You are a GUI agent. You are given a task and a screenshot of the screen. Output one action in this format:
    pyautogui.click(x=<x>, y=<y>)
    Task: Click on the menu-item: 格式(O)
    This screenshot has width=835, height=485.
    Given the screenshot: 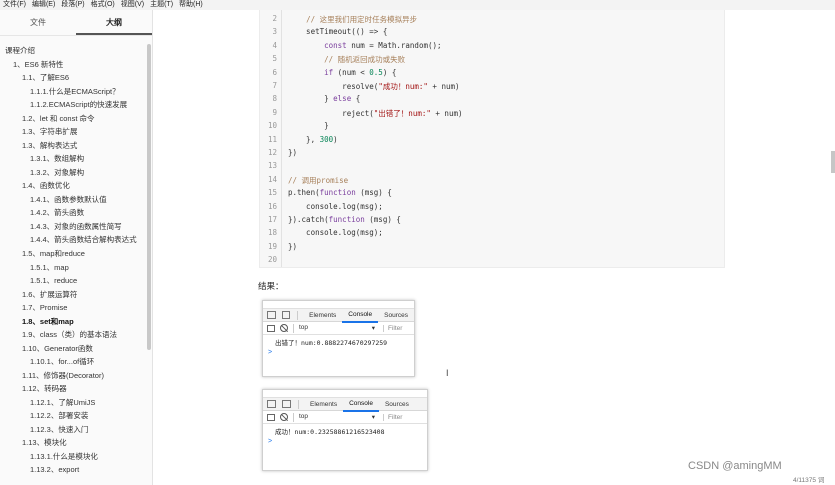 What is the action you would take?
    pyautogui.click(x=103, y=5)
    